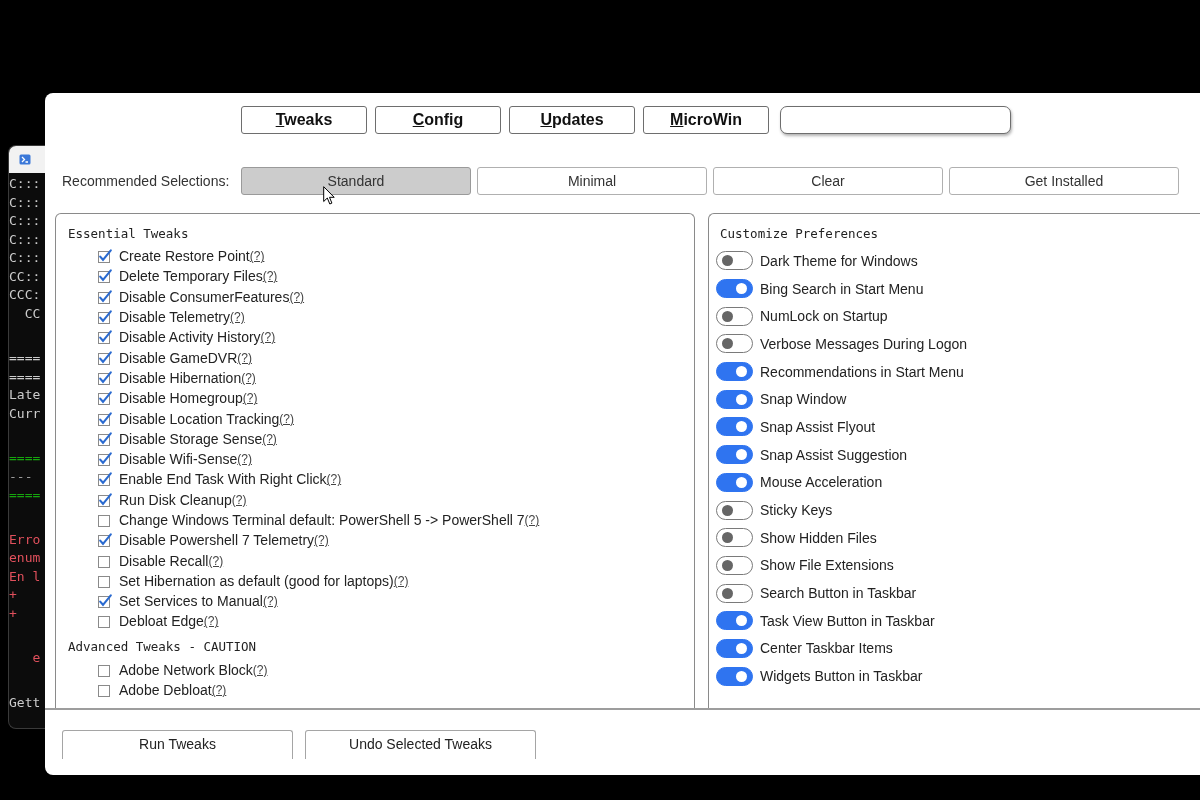 This screenshot has width=1200, height=800. Describe the element at coordinates (186, 669) in the screenshot. I see `tweak-label: Adobe Network Block` at that location.